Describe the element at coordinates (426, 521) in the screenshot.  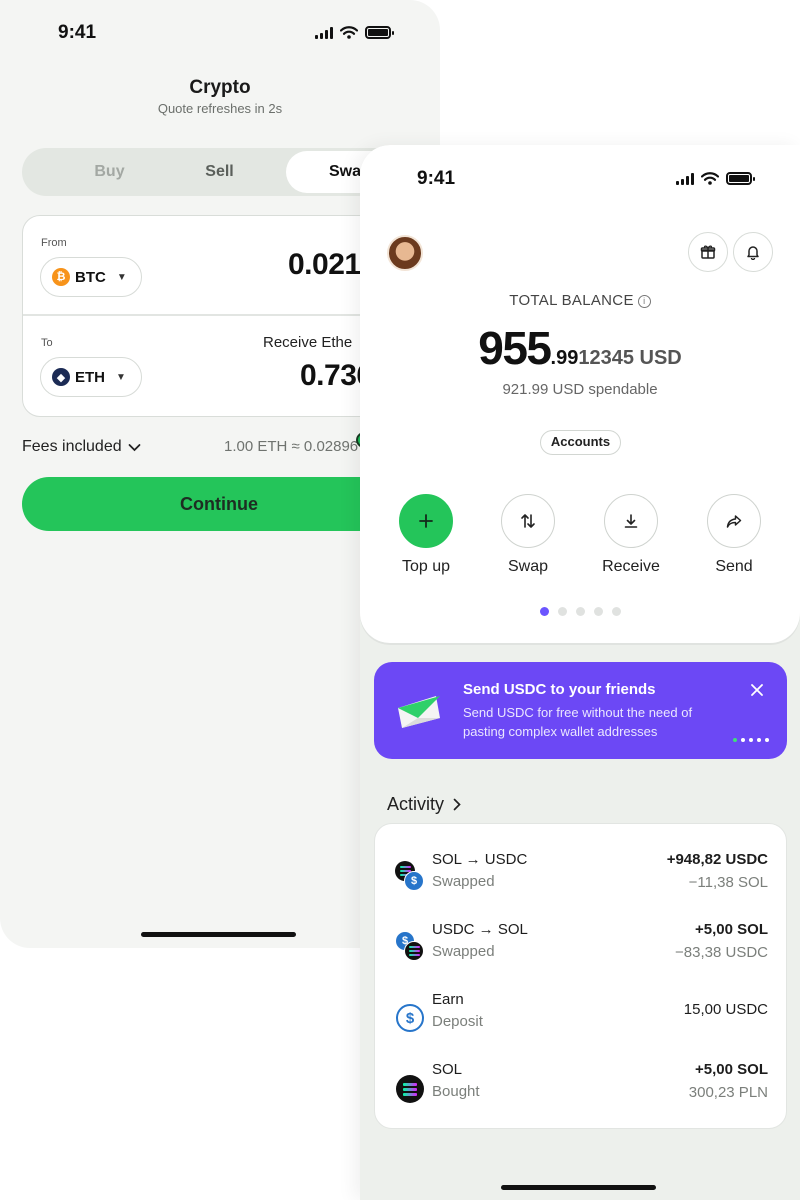
I see `plus-icon` at that location.